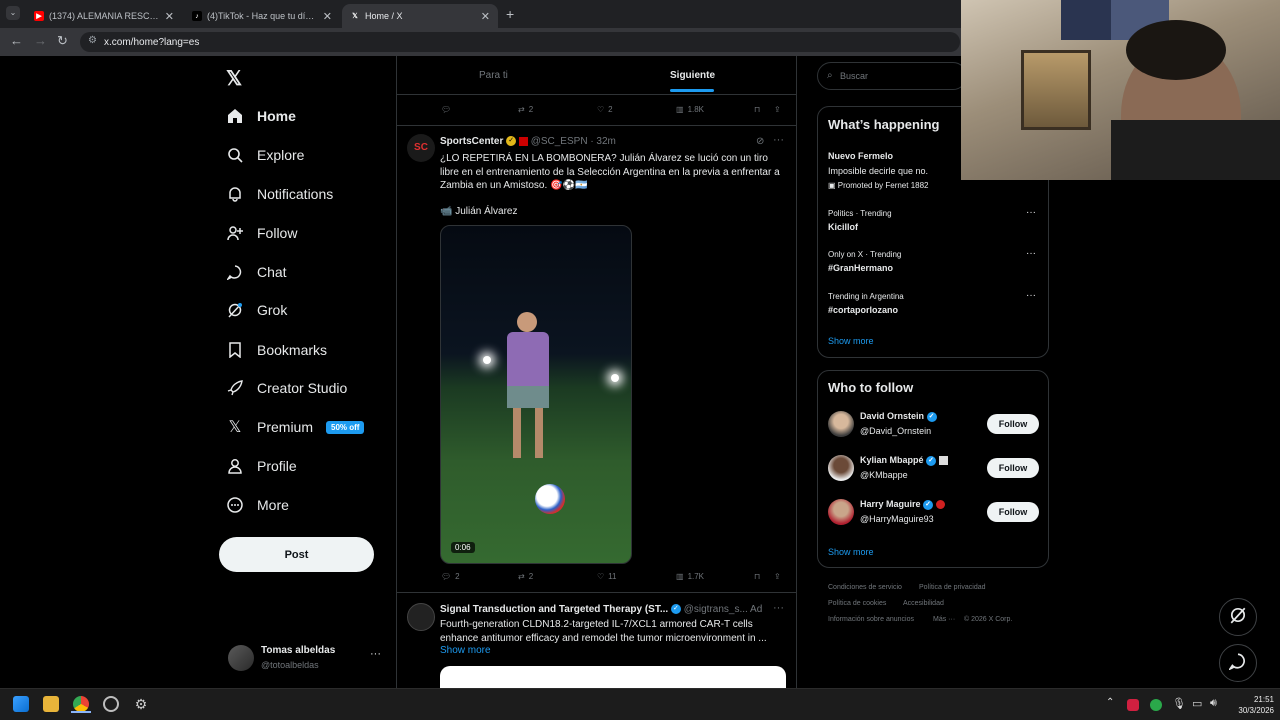 Image resolution: width=1280 pixels, height=720 pixels. What do you see at coordinates (111, 704) in the screenshot?
I see `app-icon` at bounding box center [111, 704].